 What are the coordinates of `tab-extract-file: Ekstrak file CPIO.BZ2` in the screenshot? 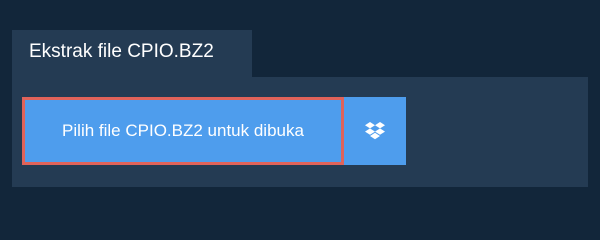 It's located at (132, 53).